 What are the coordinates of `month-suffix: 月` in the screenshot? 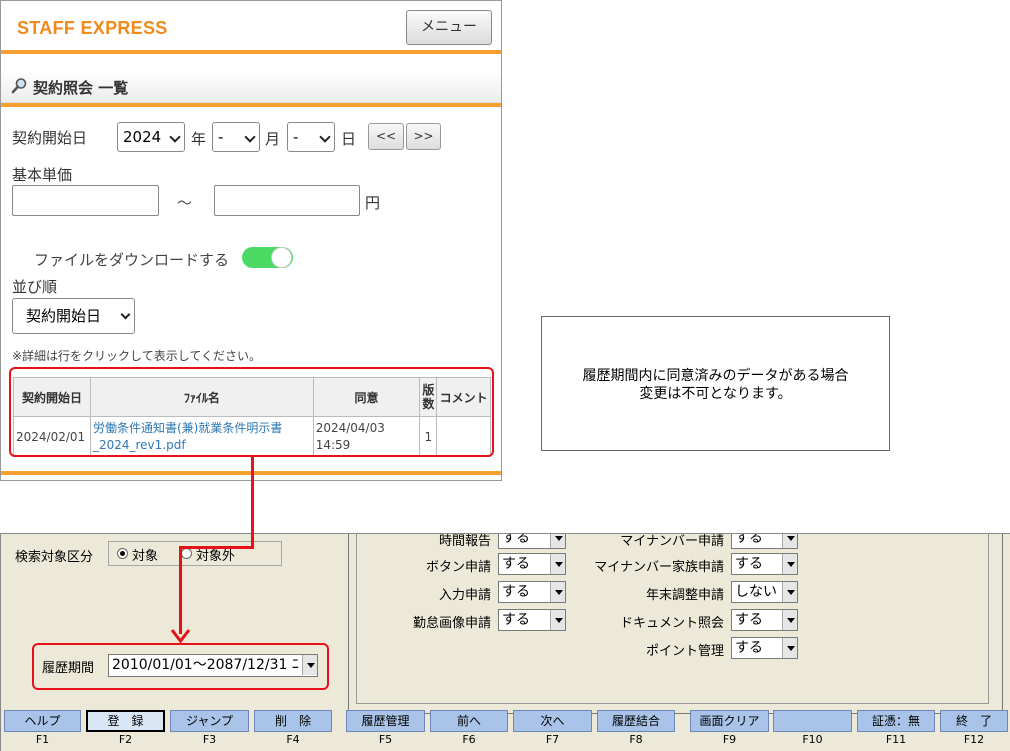 It's located at (273, 139).